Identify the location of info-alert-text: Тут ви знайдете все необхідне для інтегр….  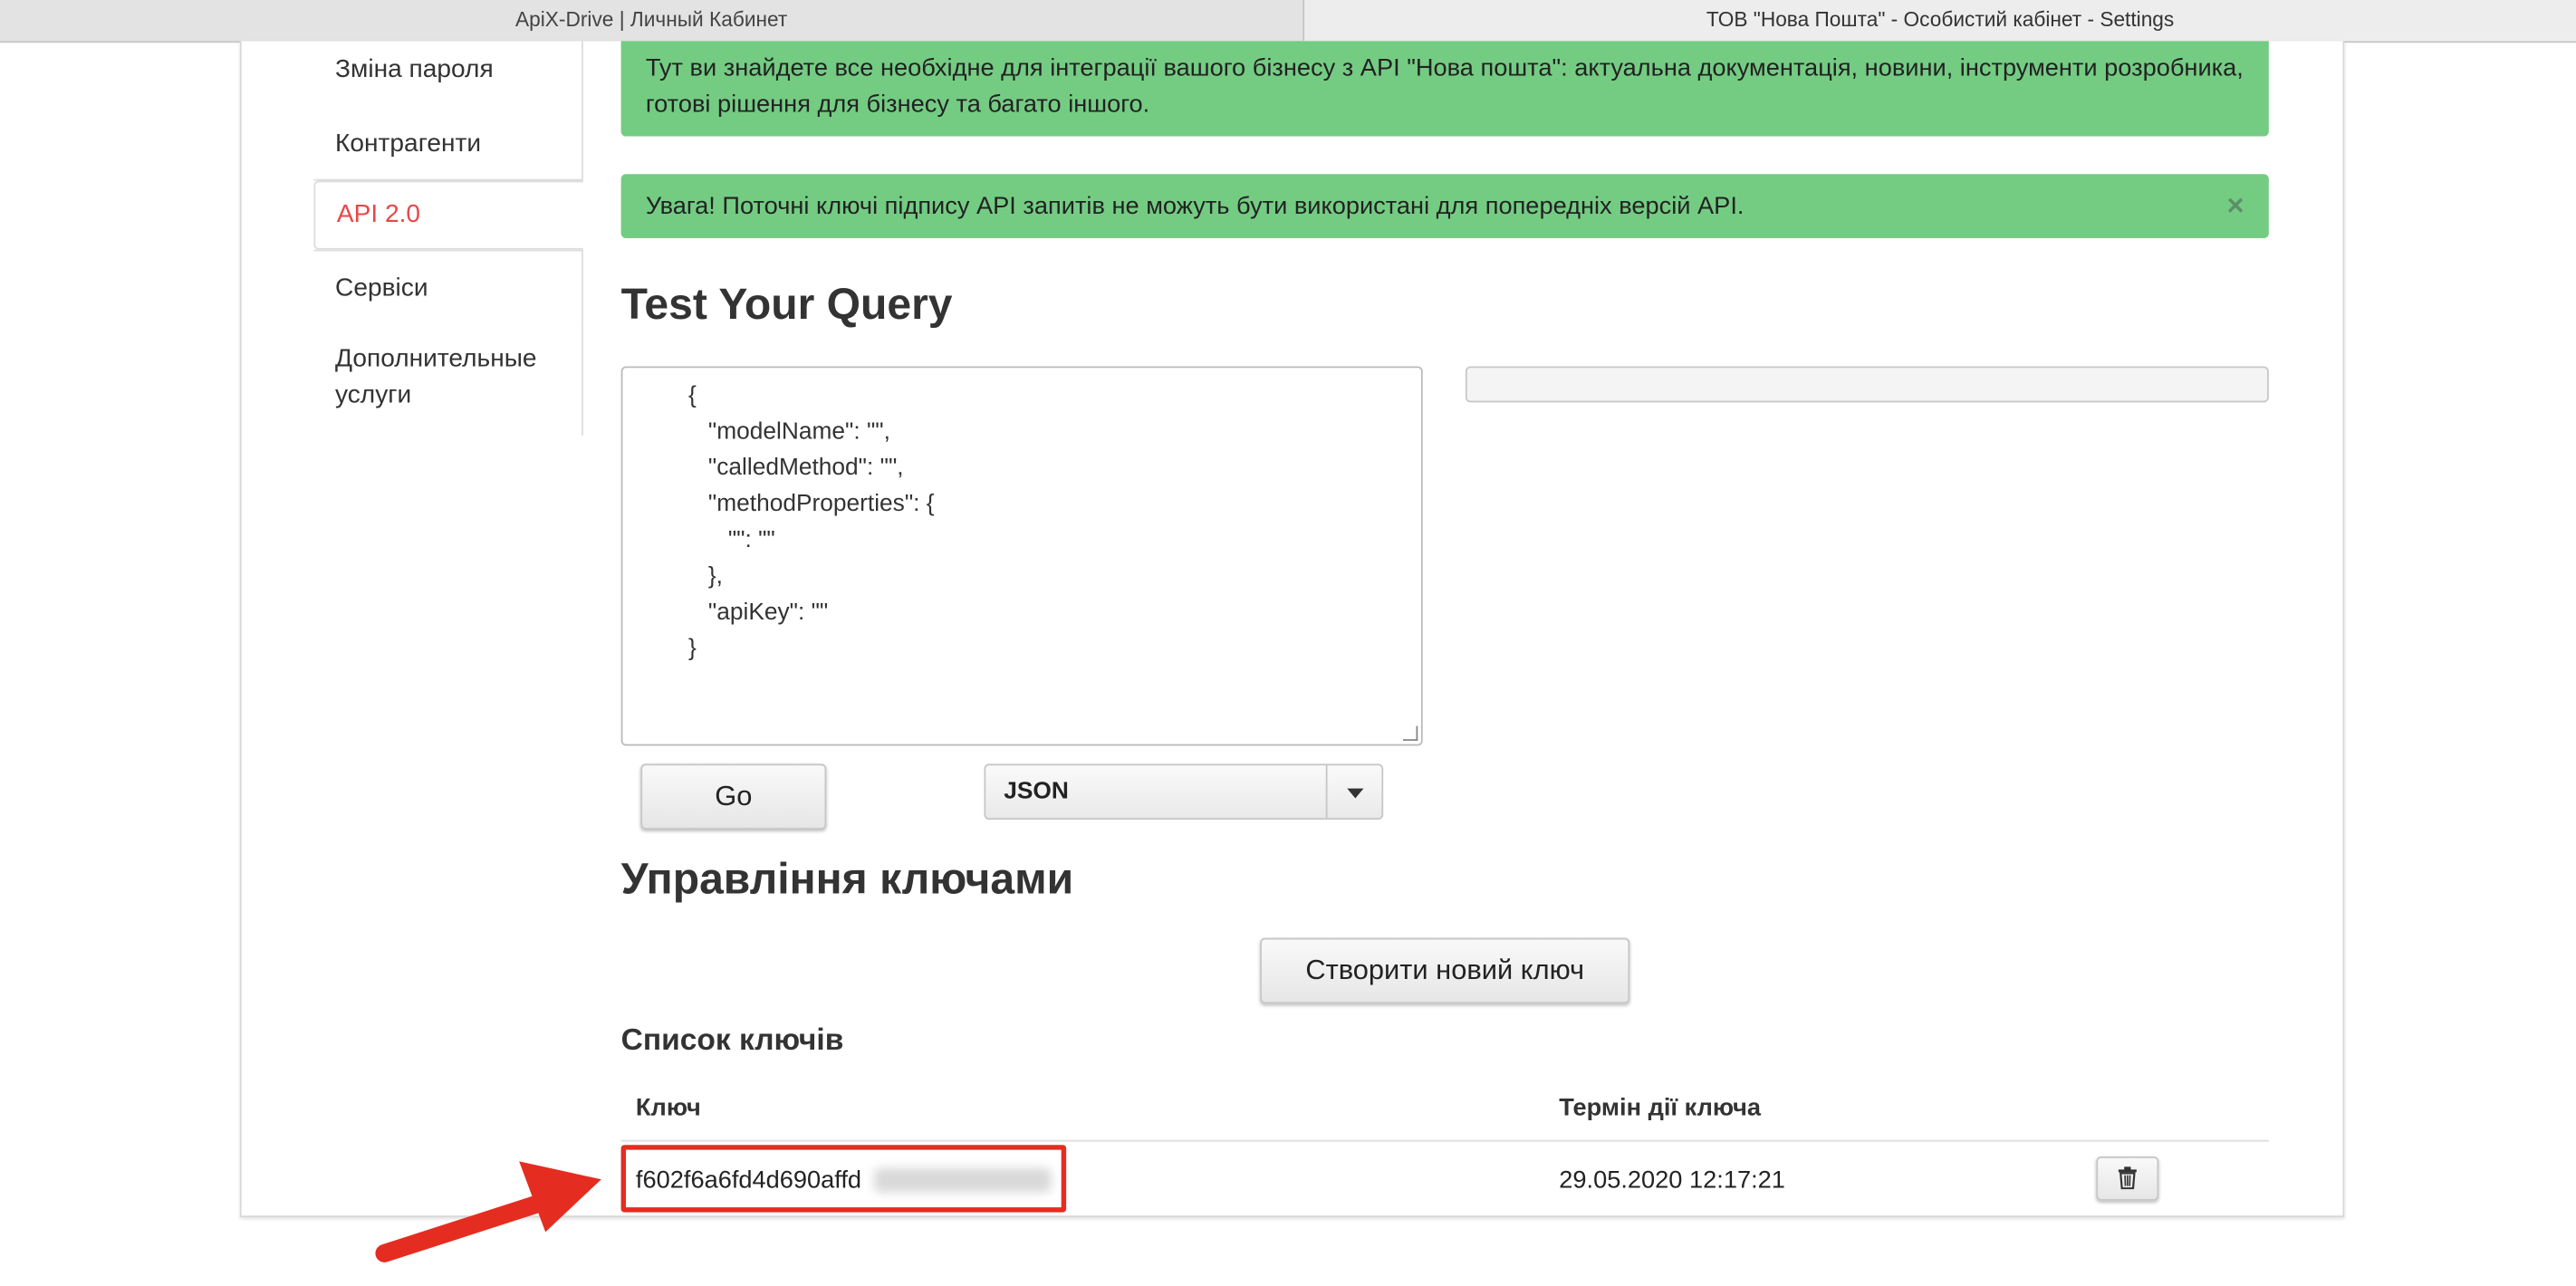
(1444, 86).